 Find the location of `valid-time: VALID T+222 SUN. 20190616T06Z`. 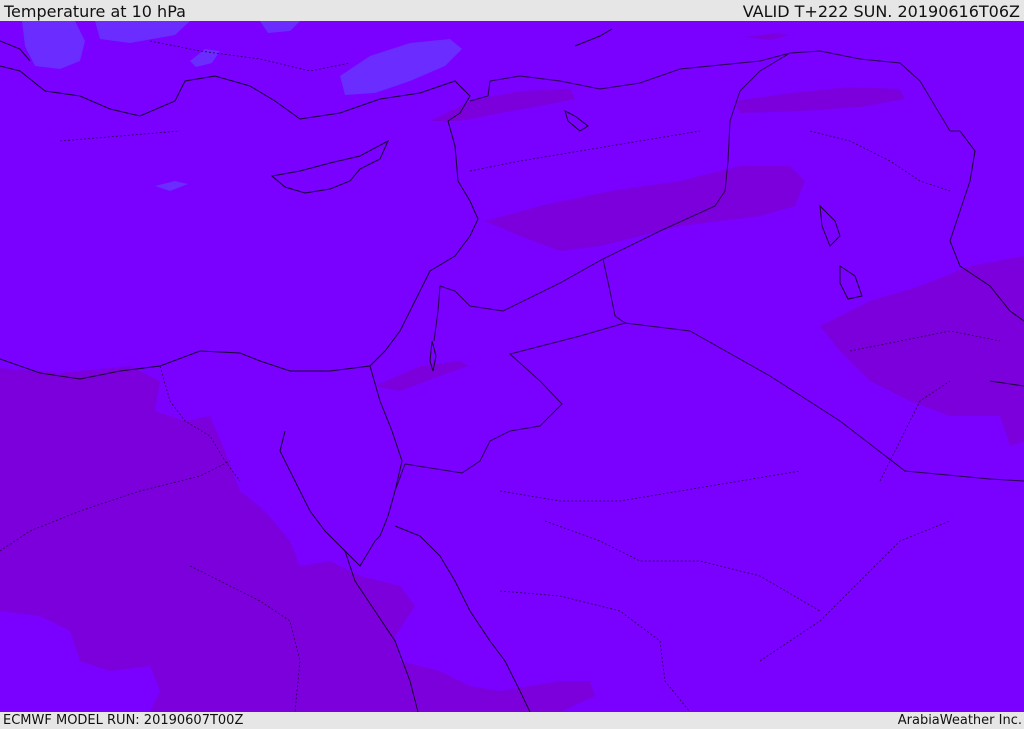

valid-time: VALID T+222 SUN. 20190616T06Z is located at coordinates (881, 11).